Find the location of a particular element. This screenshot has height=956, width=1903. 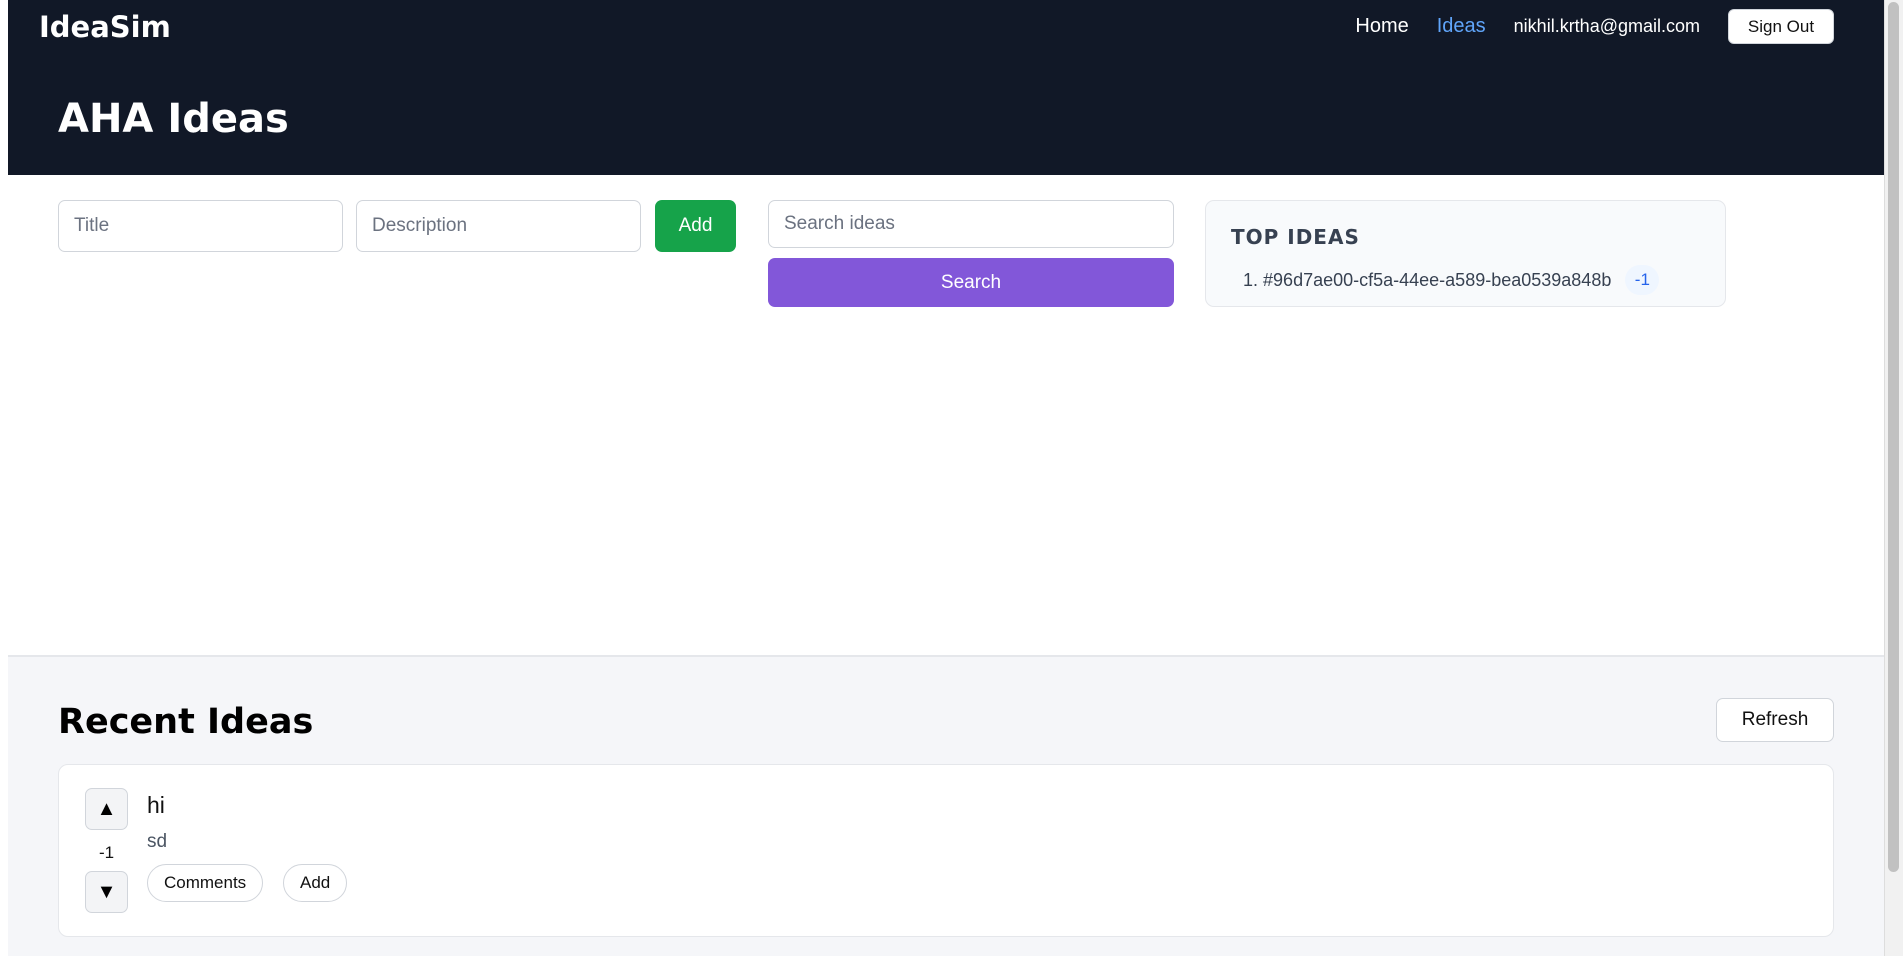

add-comment-button: Add is located at coordinates (315, 883).